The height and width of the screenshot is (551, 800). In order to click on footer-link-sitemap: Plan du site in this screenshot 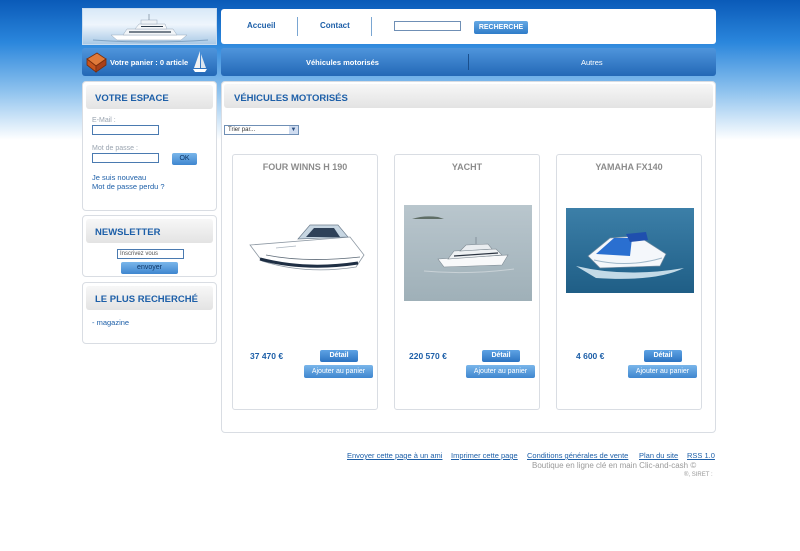, I will do `click(658, 455)`.